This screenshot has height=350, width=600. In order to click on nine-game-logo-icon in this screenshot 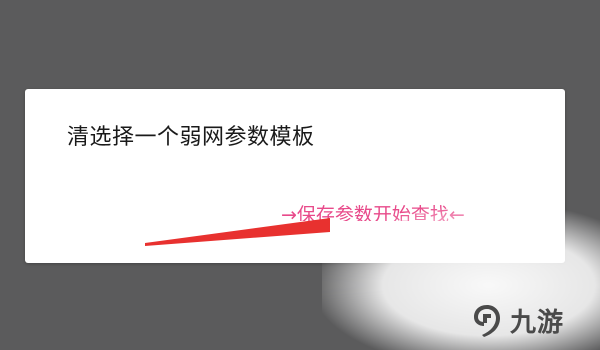, I will do `click(487, 321)`.